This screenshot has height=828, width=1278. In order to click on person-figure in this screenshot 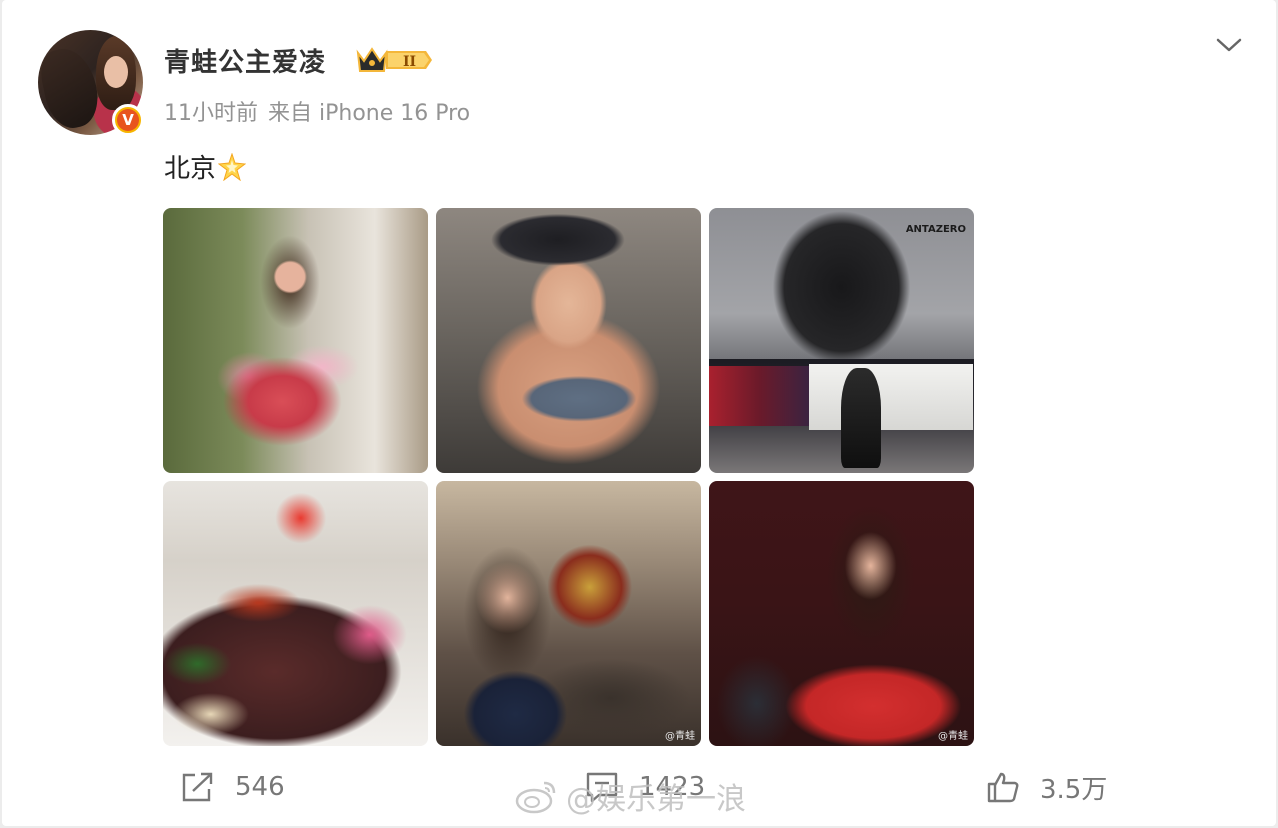, I will do `click(861, 418)`.